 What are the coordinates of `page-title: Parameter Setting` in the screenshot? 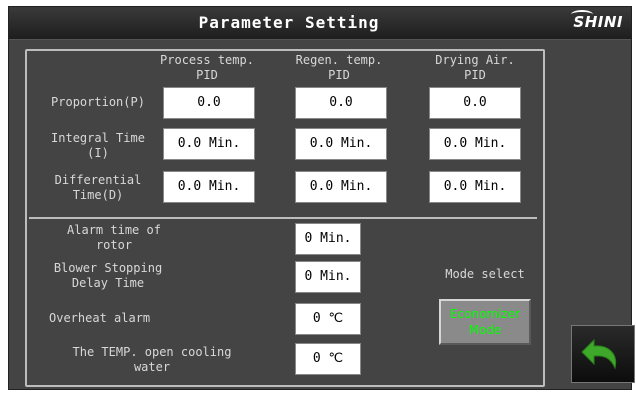 It's located at (289, 22).